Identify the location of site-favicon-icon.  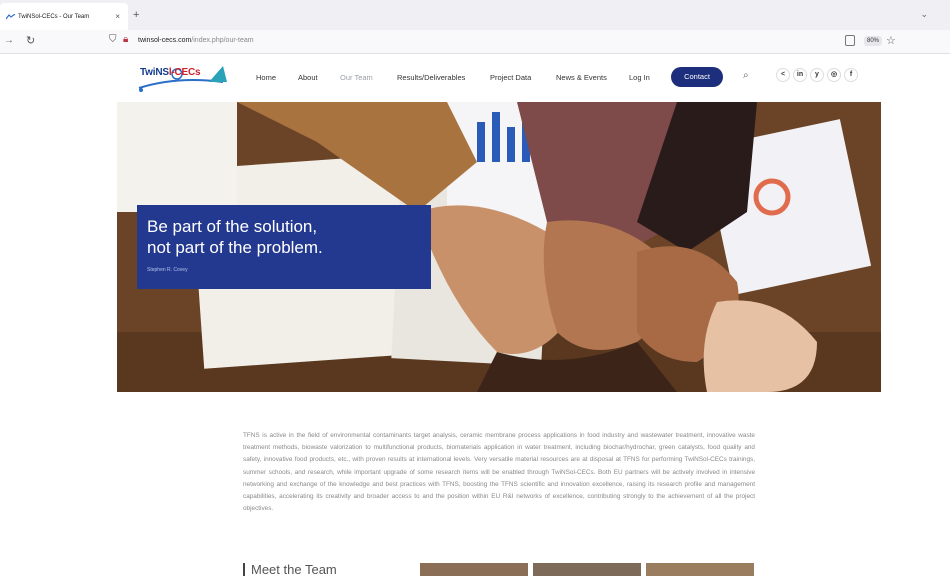
(10, 16).